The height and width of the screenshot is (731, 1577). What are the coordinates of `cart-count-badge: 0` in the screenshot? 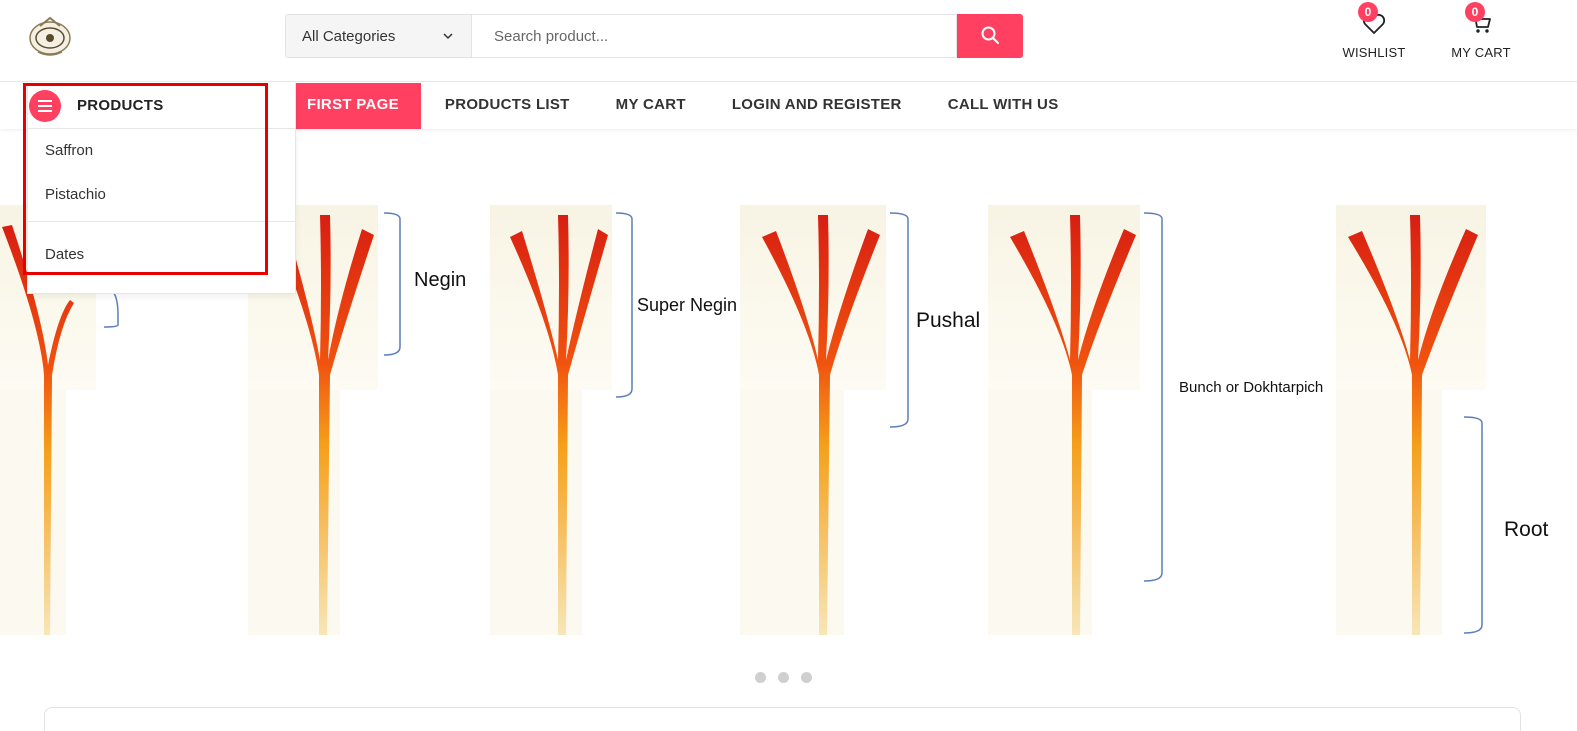 It's located at (1475, 12).